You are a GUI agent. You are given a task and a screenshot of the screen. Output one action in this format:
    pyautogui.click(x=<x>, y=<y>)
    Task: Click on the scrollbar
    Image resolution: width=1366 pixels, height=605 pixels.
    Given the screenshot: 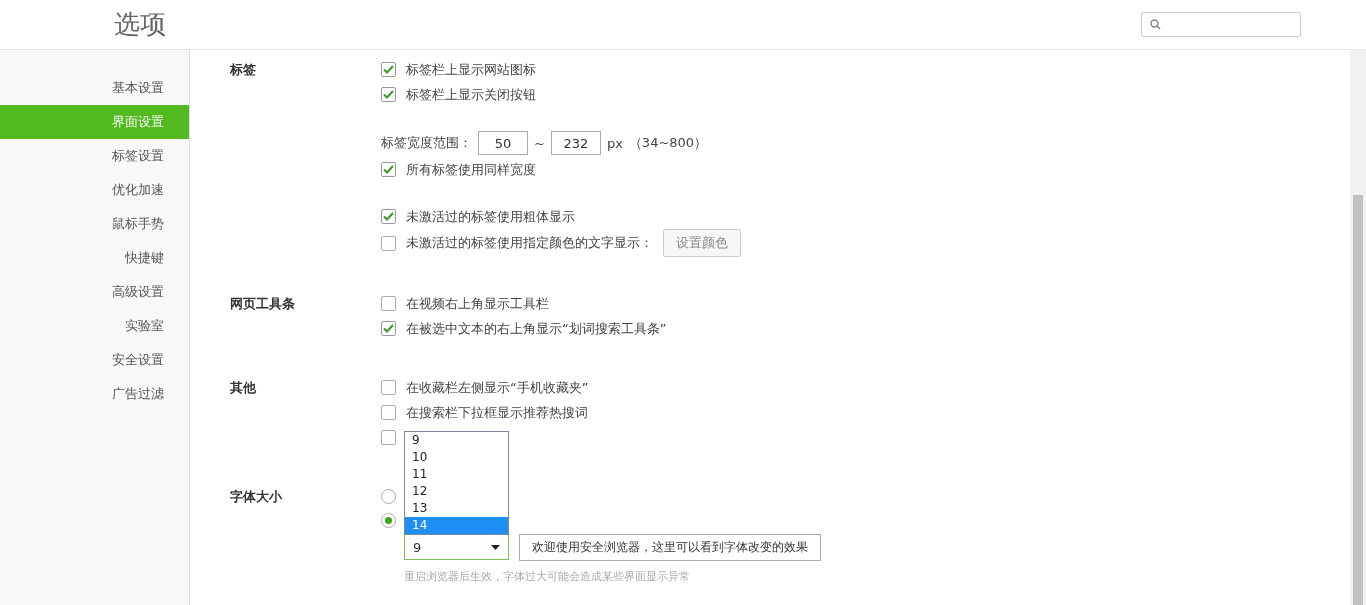 What is the action you would take?
    pyautogui.click(x=1358, y=327)
    